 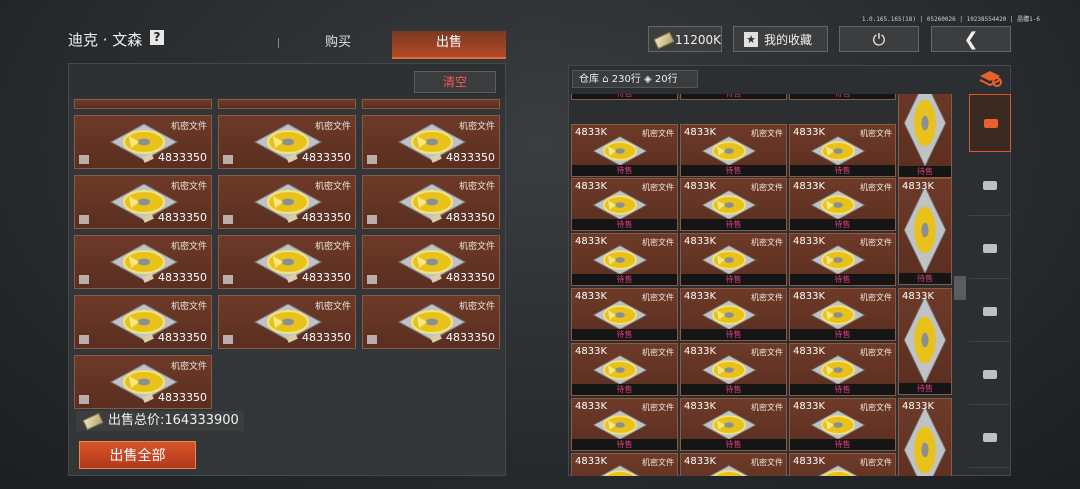 I want to click on warehouse-scrollbar, so click(x=960, y=288).